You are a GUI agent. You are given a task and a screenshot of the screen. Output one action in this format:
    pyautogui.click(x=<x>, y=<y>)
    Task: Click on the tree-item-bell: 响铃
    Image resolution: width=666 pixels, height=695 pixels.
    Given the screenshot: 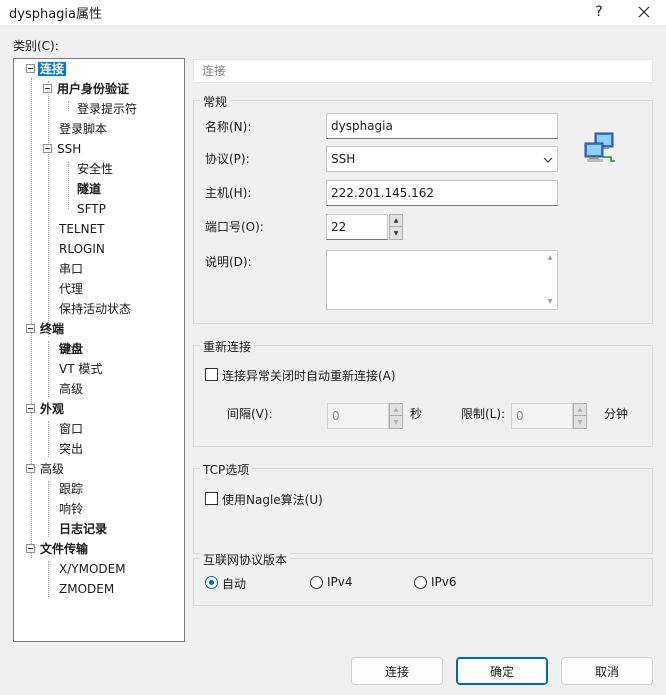 What is the action you would take?
    pyautogui.click(x=71, y=509)
    